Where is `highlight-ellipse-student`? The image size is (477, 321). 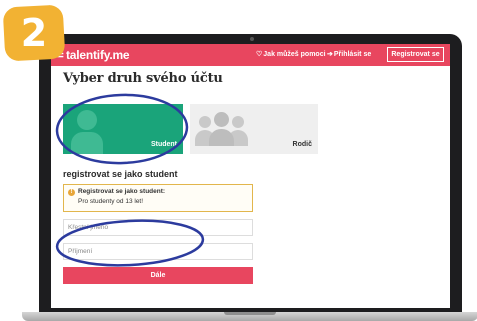 highlight-ellipse-student is located at coordinates (122, 129).